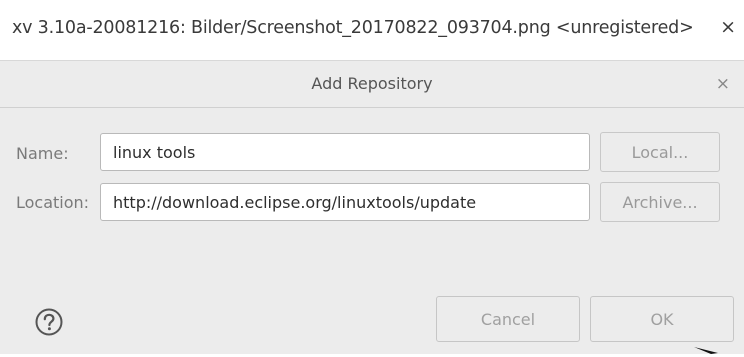  I want to click on dialog-close-icon: ×, so click(723, 84).